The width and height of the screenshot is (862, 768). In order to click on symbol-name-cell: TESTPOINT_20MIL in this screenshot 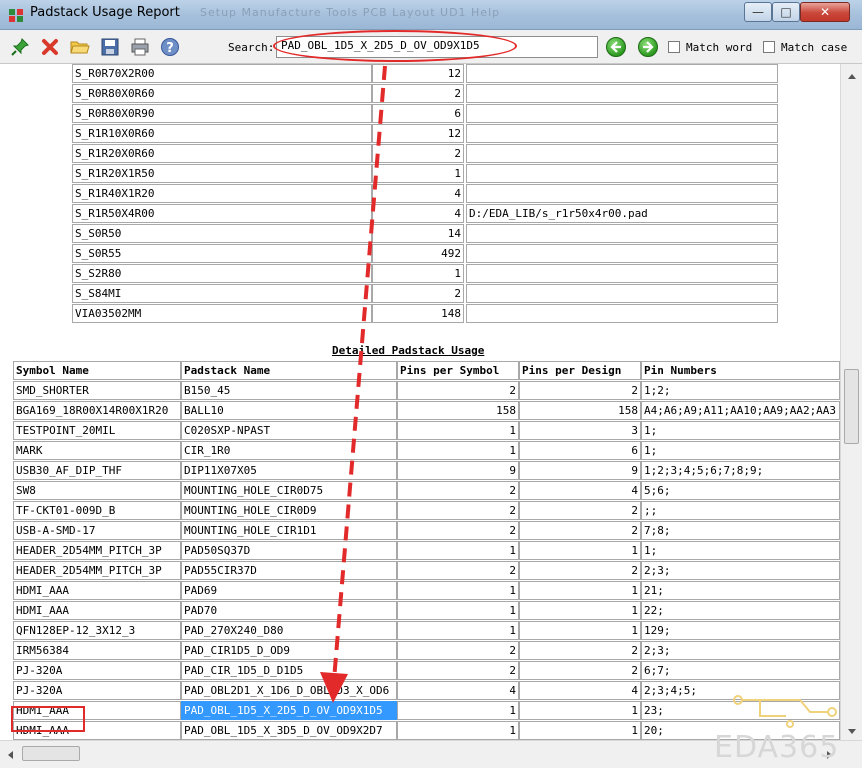, I will do `click(97, 430)`.